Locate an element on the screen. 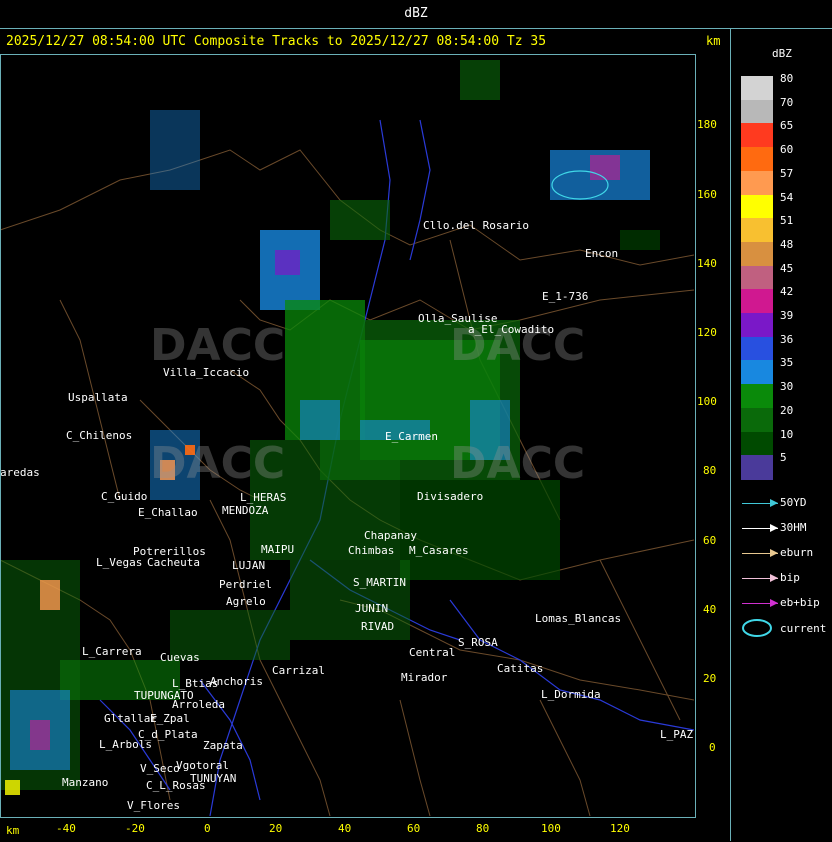  x-tick-label: 100 is located at coordinates (551, 828).